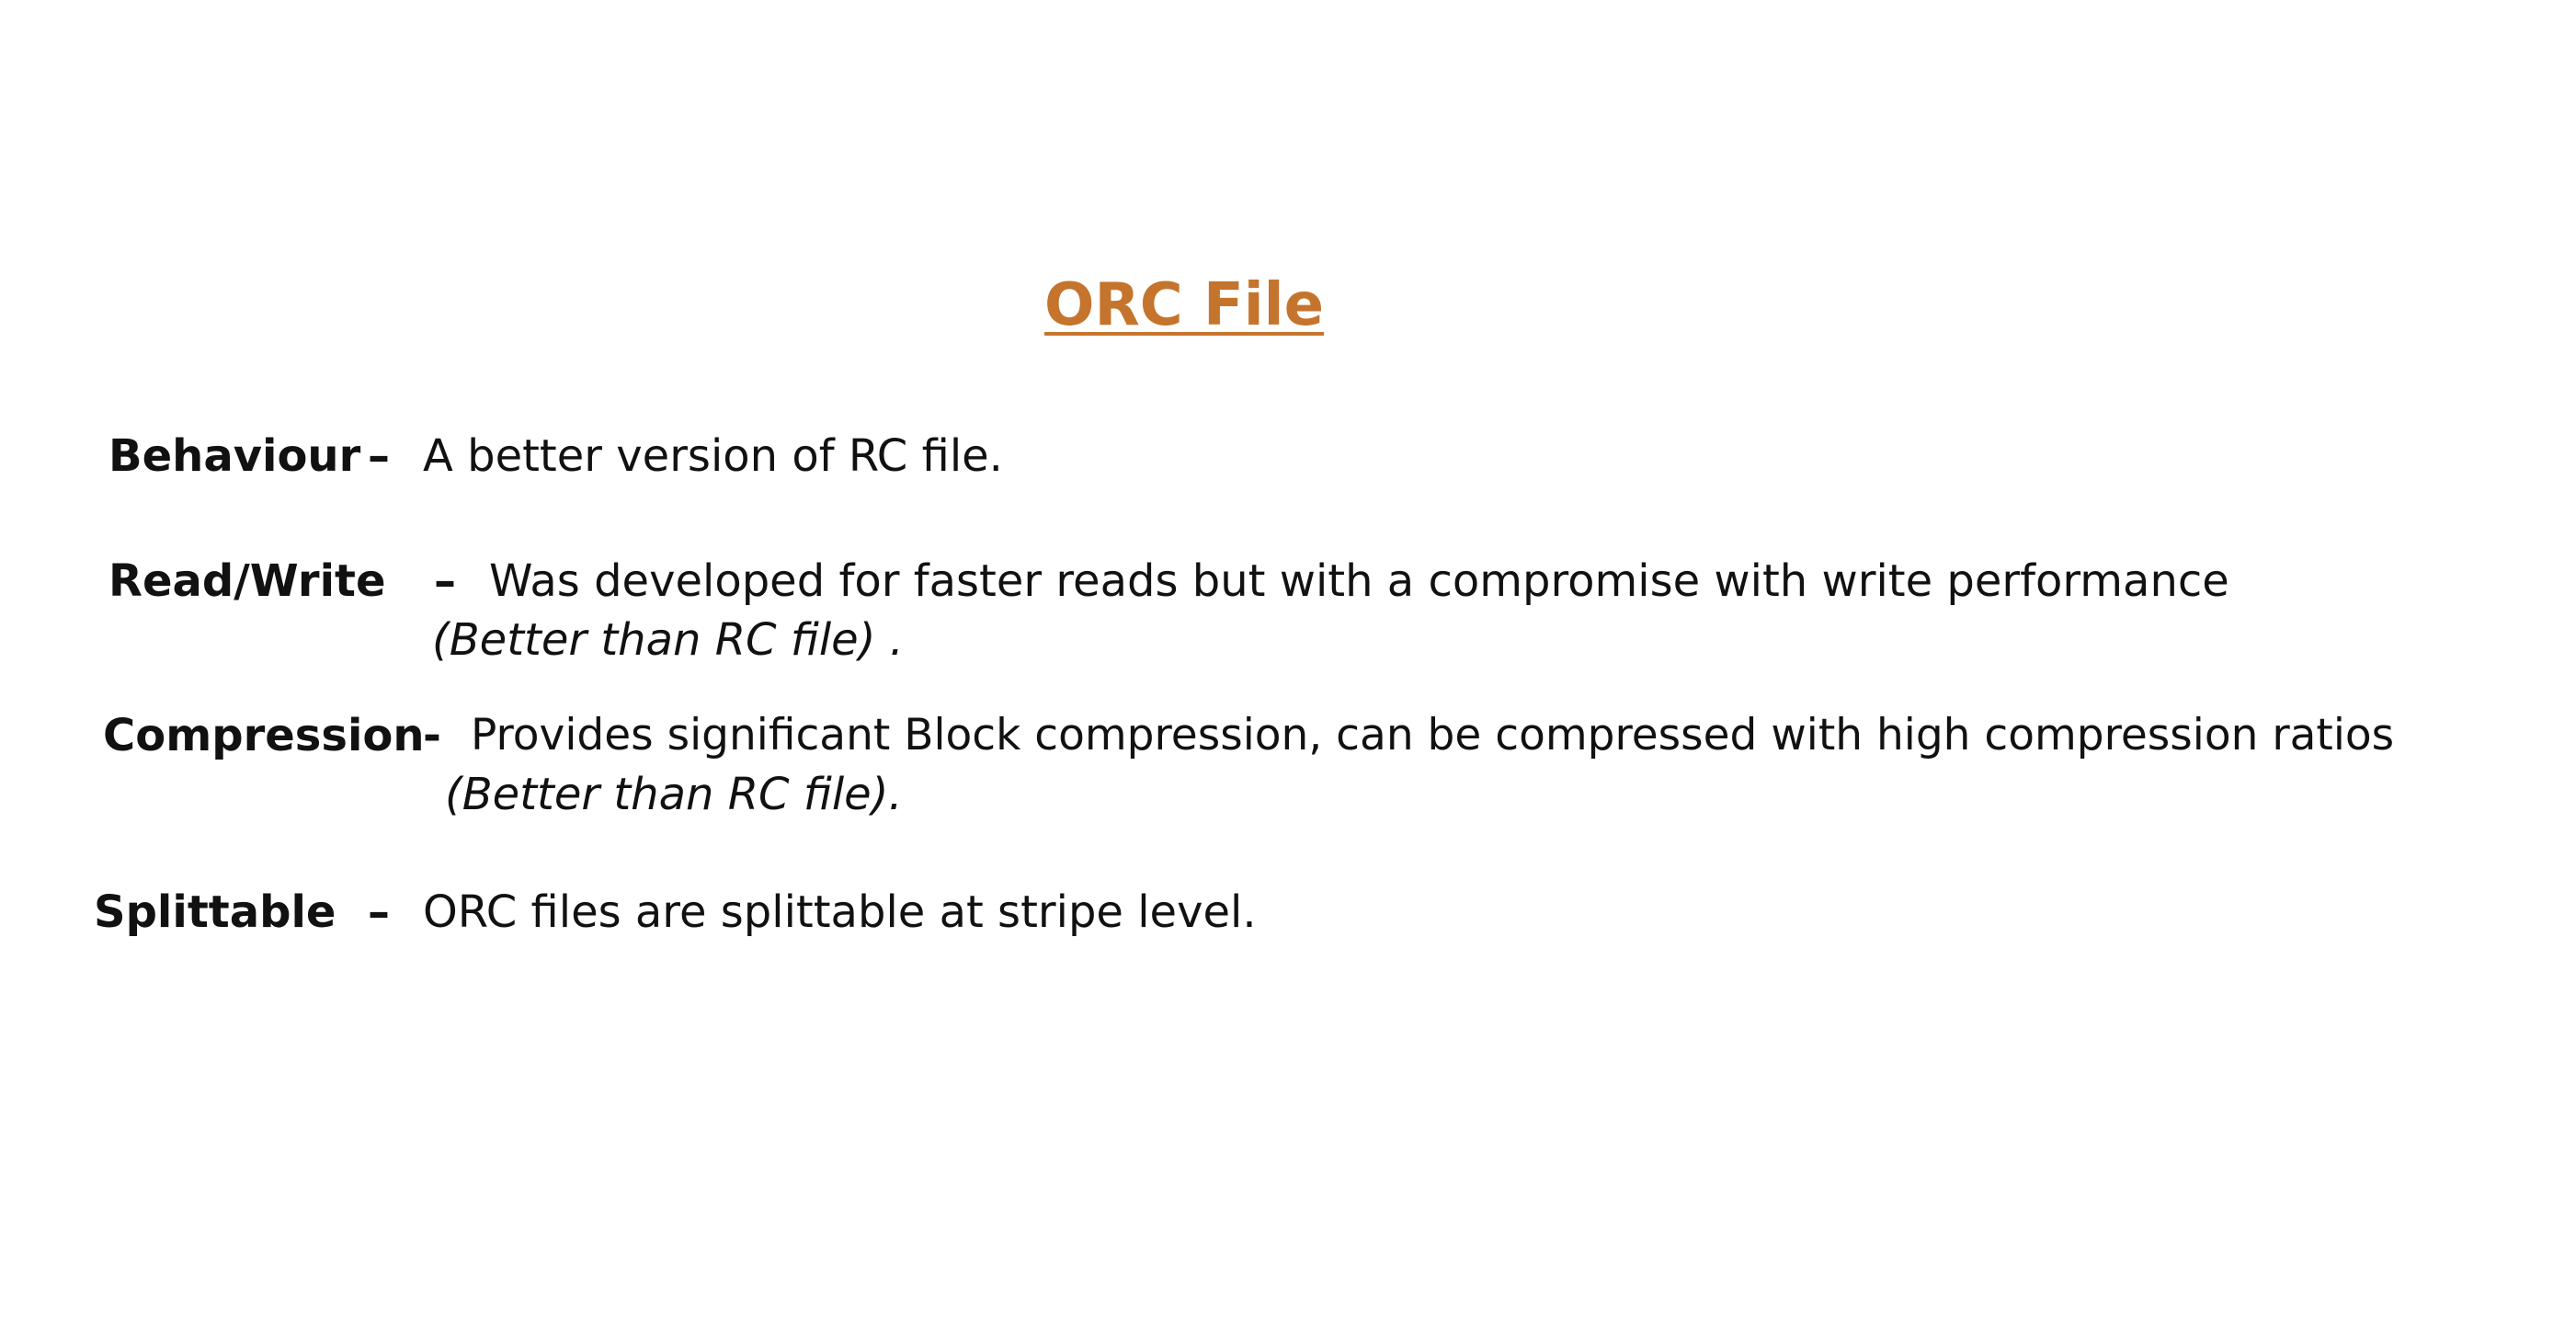 Image resolution: width=2576 pixels, height=1326 pixels. Describe the element at coordinates (674, 794) in the screenshot. I see `property-note: (Better than RC file).` at that location.